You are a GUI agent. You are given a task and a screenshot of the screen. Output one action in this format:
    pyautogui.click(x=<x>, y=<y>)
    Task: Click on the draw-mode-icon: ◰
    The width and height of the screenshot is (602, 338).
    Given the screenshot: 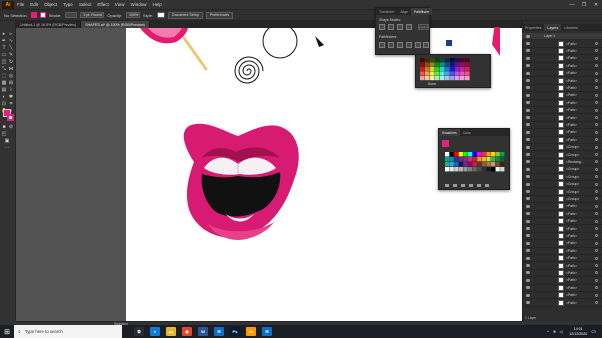 What is the action you would take?
    pyautogui.click(x=4, y=134)
    